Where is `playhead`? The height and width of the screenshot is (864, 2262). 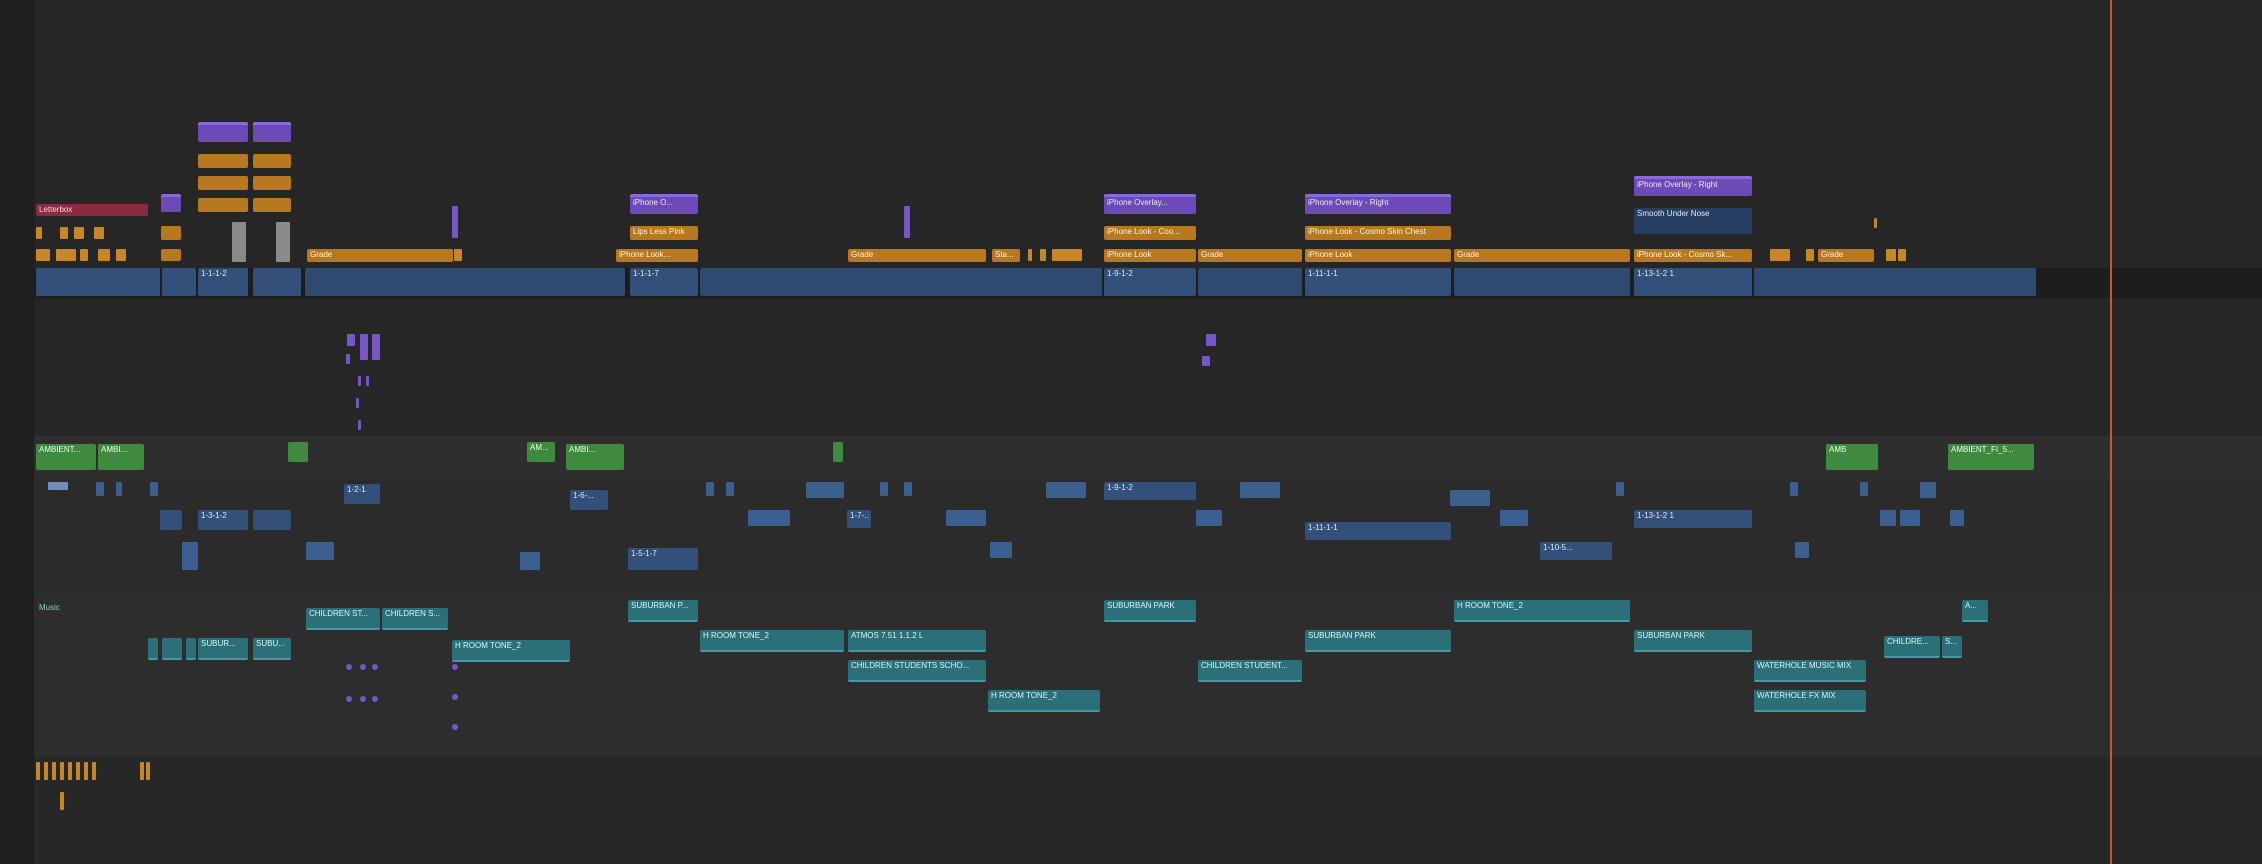
playhead is located at coordinates (2111, 432).